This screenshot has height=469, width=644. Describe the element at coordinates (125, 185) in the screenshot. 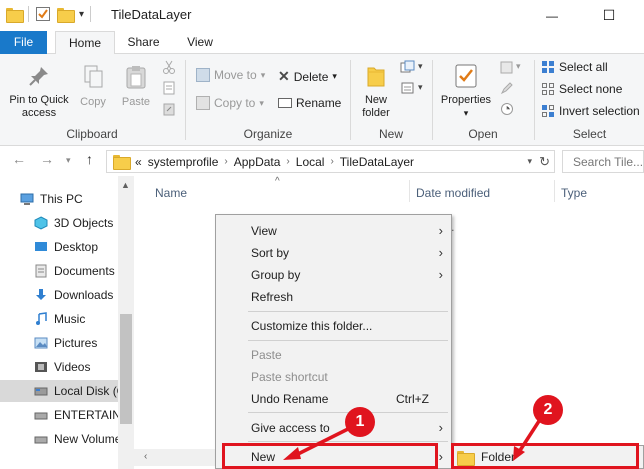

I see `scroll-up-icon: ▲` at that location.